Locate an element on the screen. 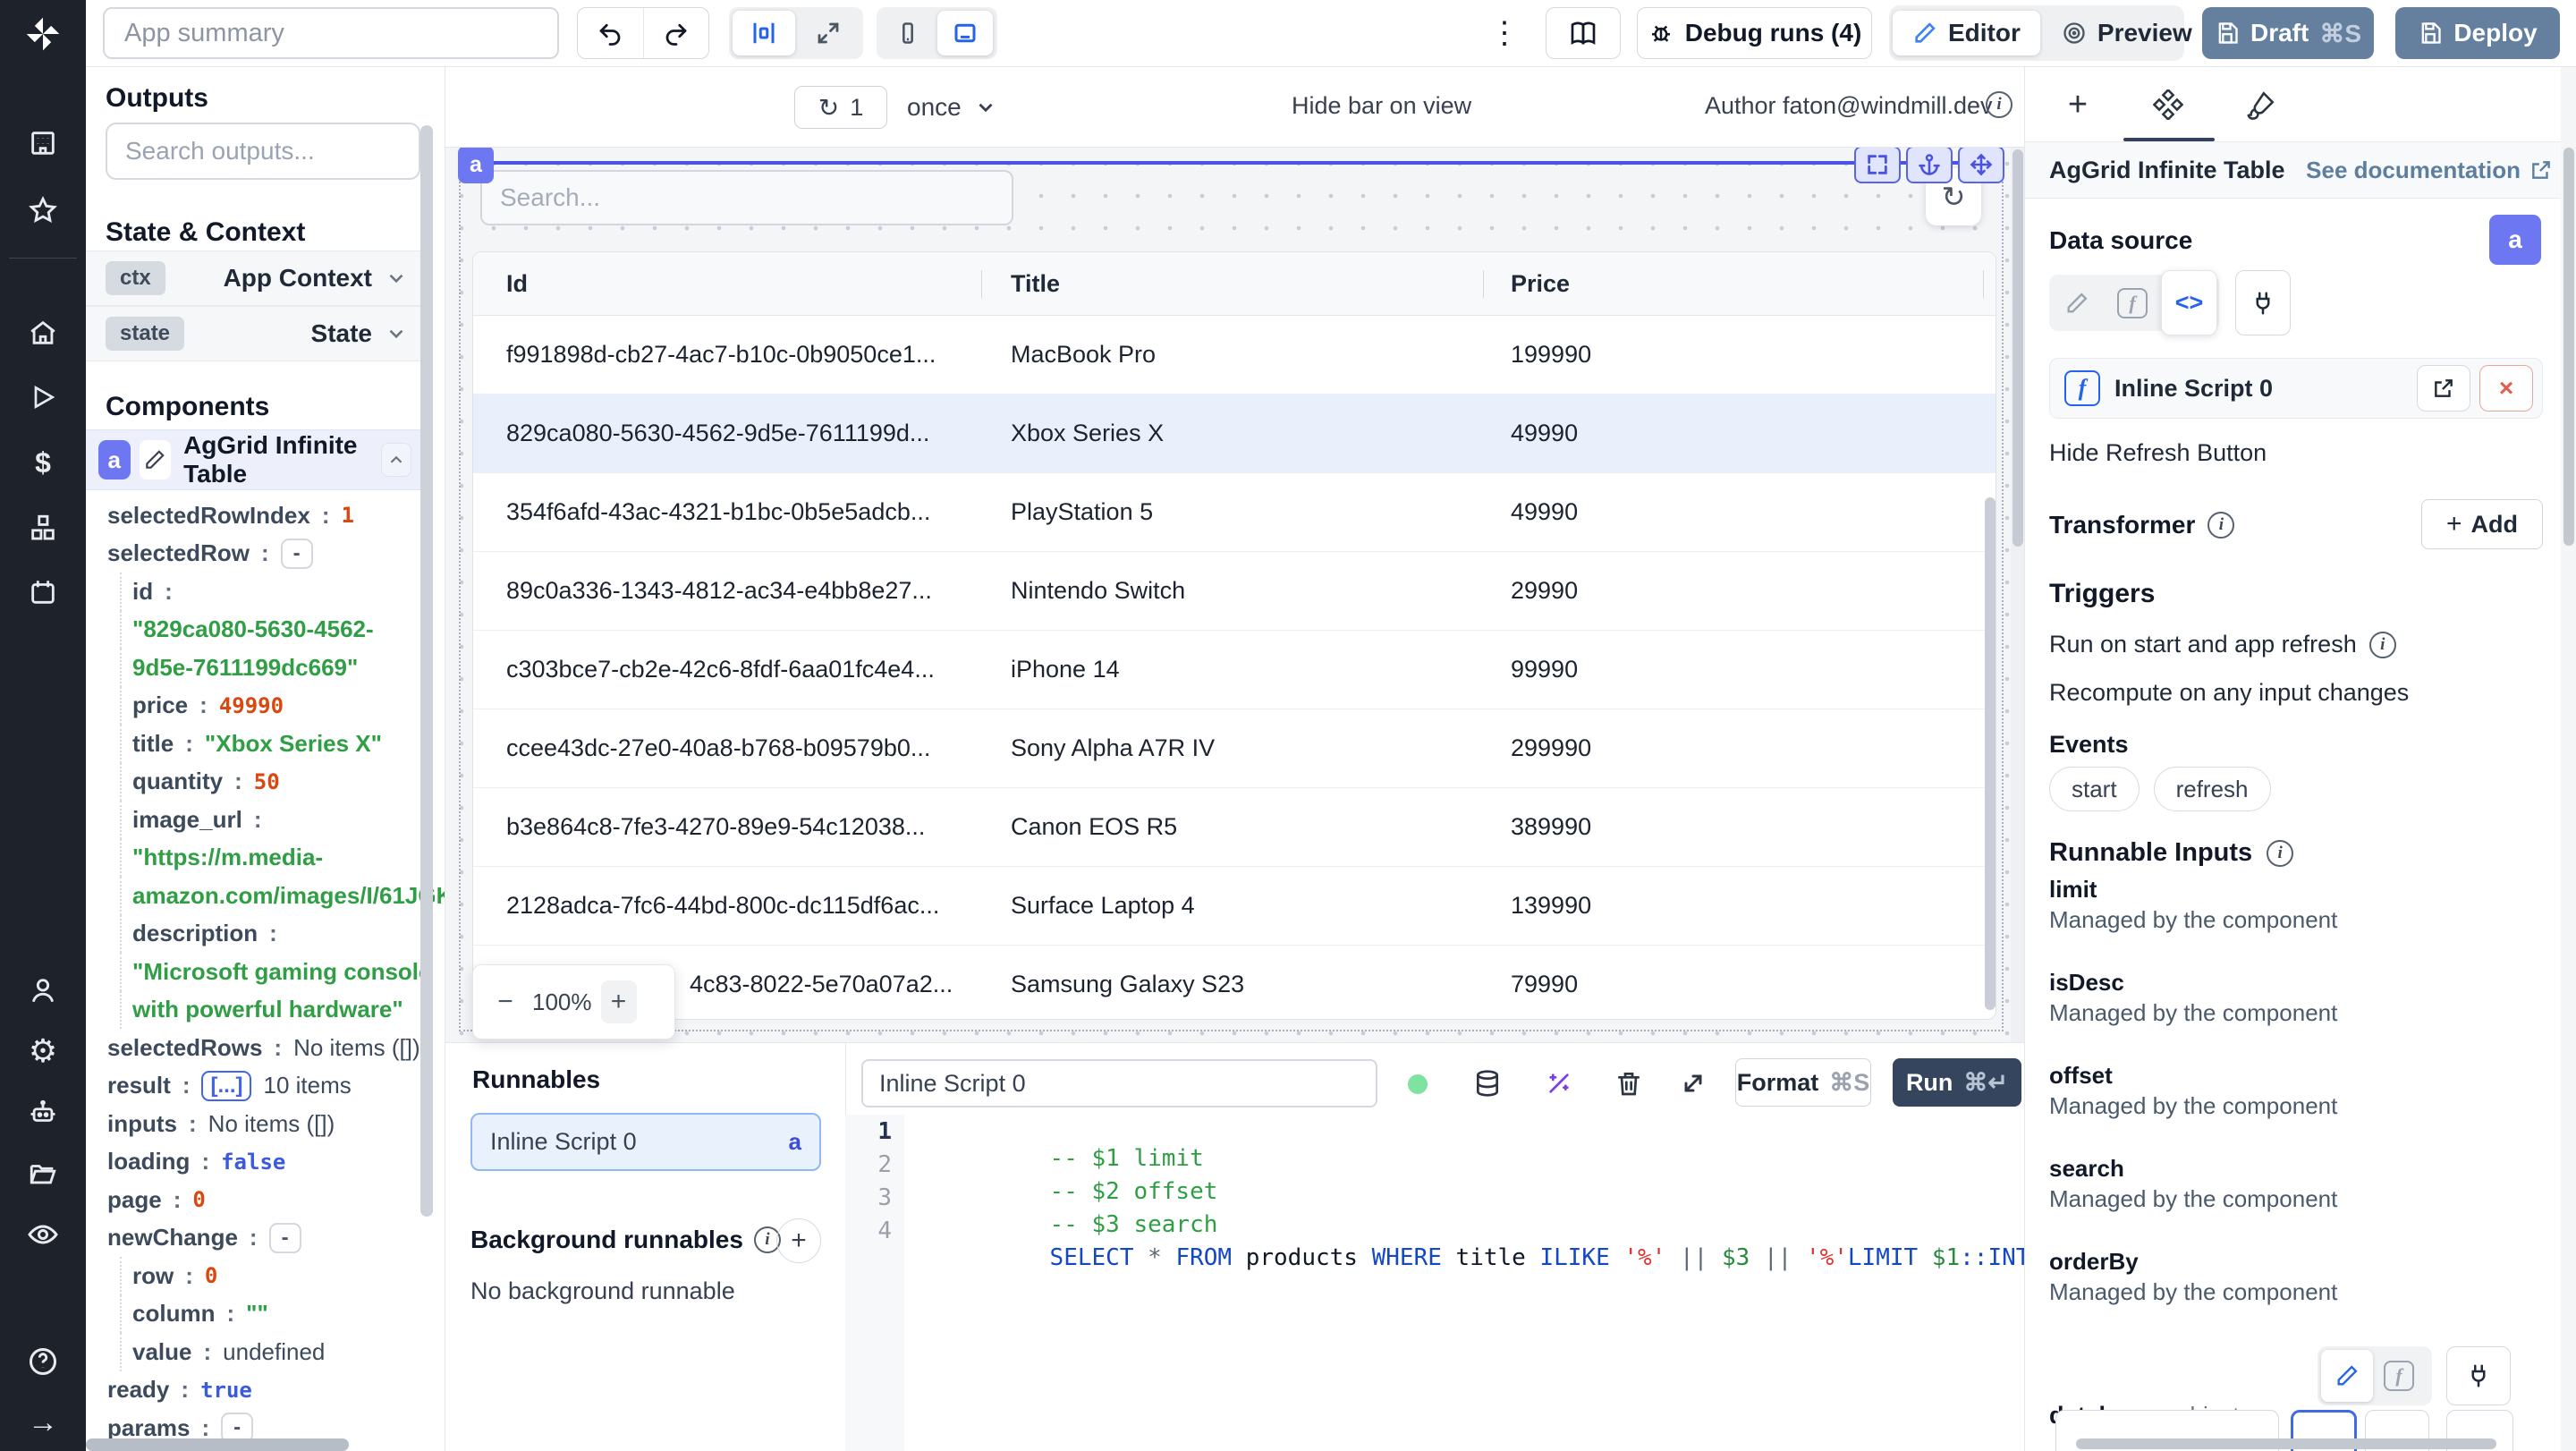  undo-button is located at coordinates (610, 33).